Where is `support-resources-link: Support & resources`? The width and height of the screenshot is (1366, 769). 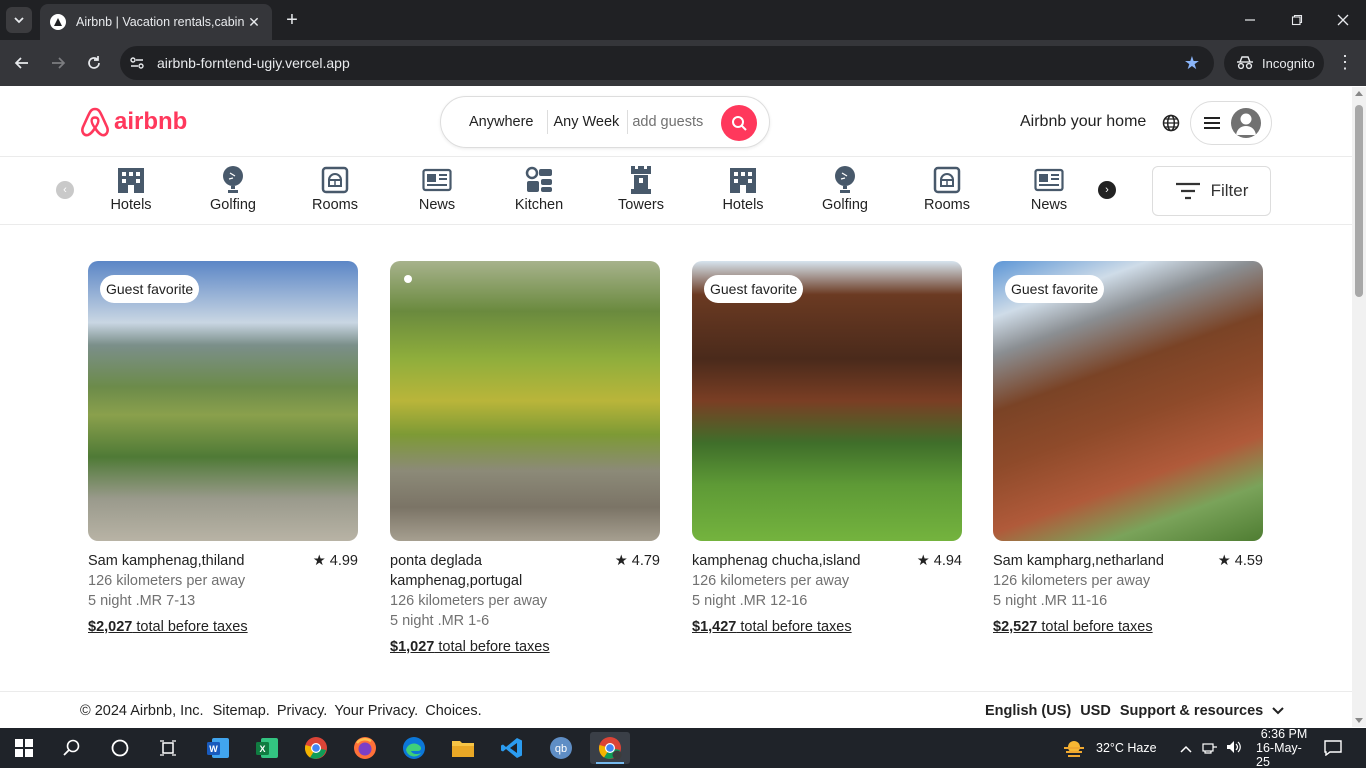 support-resources-link: Support & resources is located at coordinates (1191, 711).